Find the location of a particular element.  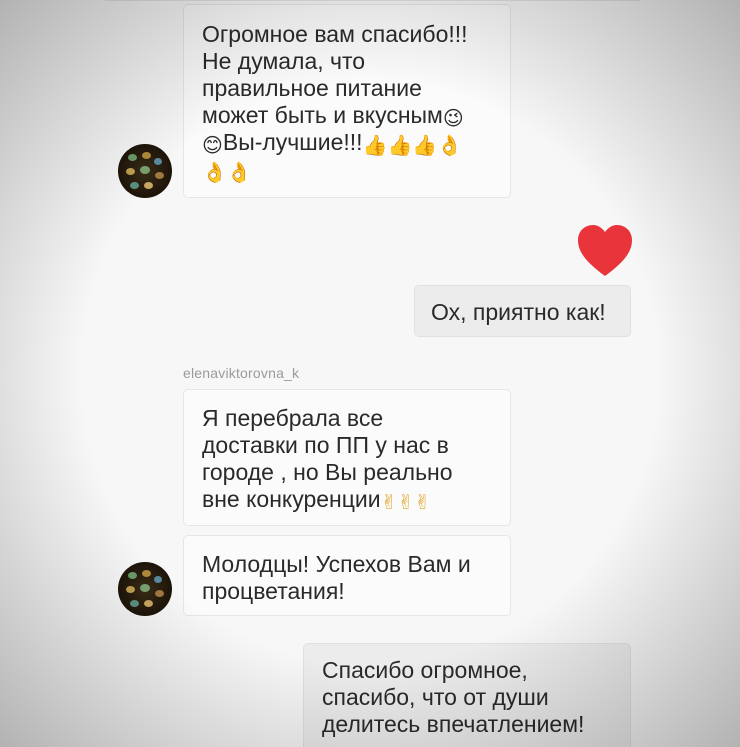

wink-emoji-icon: 😉 is located at coordinates (453, 118).